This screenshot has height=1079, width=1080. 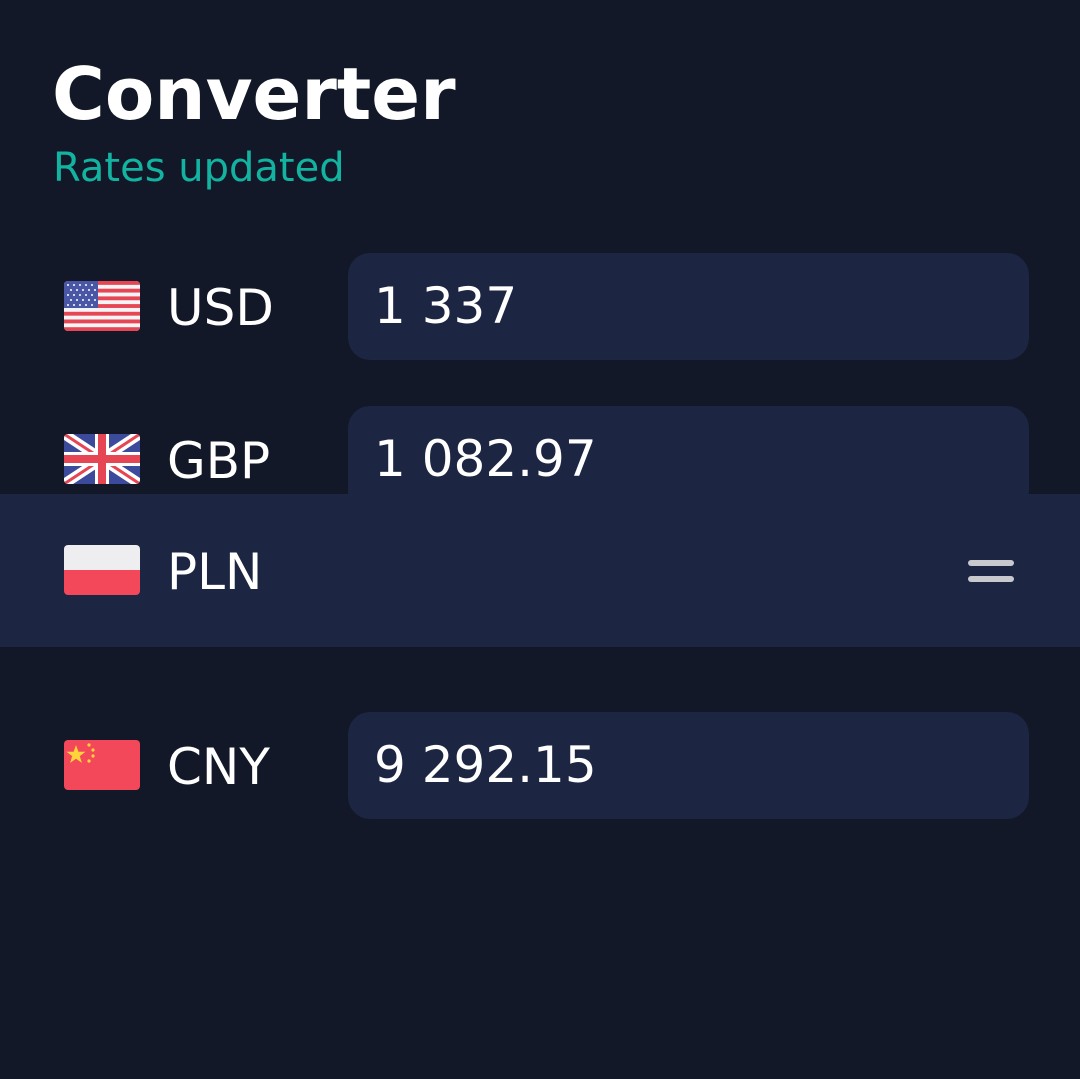 What do you see at coordinates (218, 767) in the screenshot?
I see `currency-code-cny: CNY` at bounding box center [218, 767].